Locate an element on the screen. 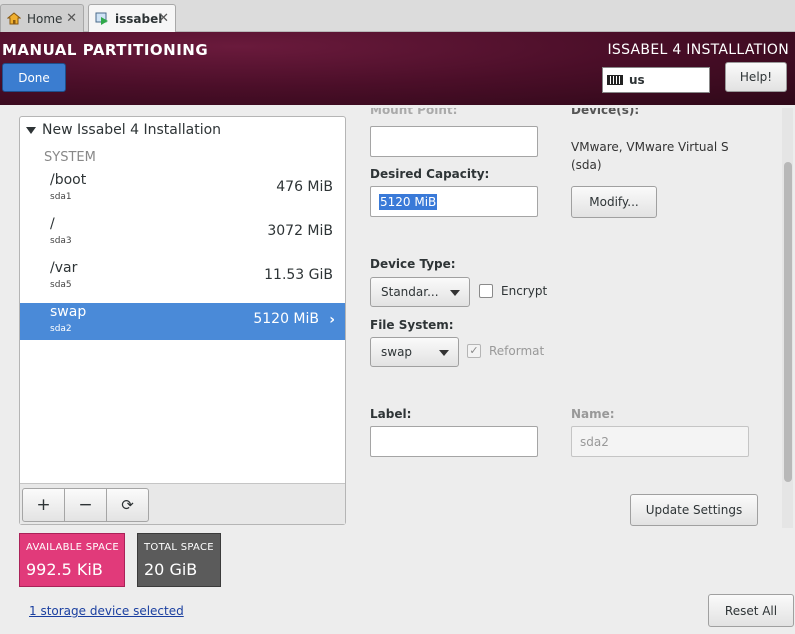 This screenshot has width=795, height=634. installation-group-title: New Issabel 4 Installation is located at coordinates (132, 130).